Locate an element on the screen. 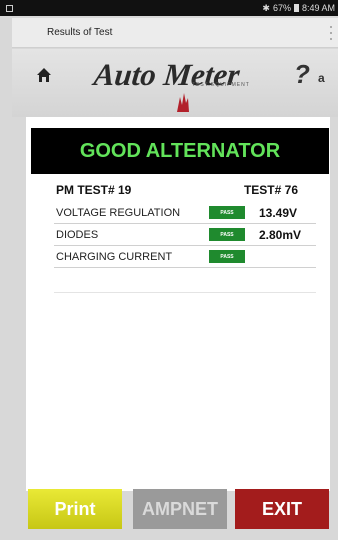 The width and height of the screenshot is (338, 540). test-number: TEST# 76 is located at coordinates (270, 190).